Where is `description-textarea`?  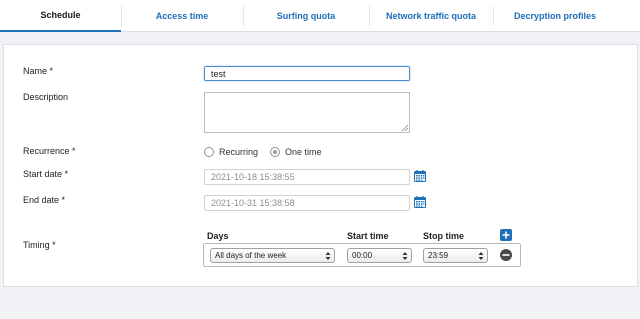
description-textarea is located at coordinates (307, 112).